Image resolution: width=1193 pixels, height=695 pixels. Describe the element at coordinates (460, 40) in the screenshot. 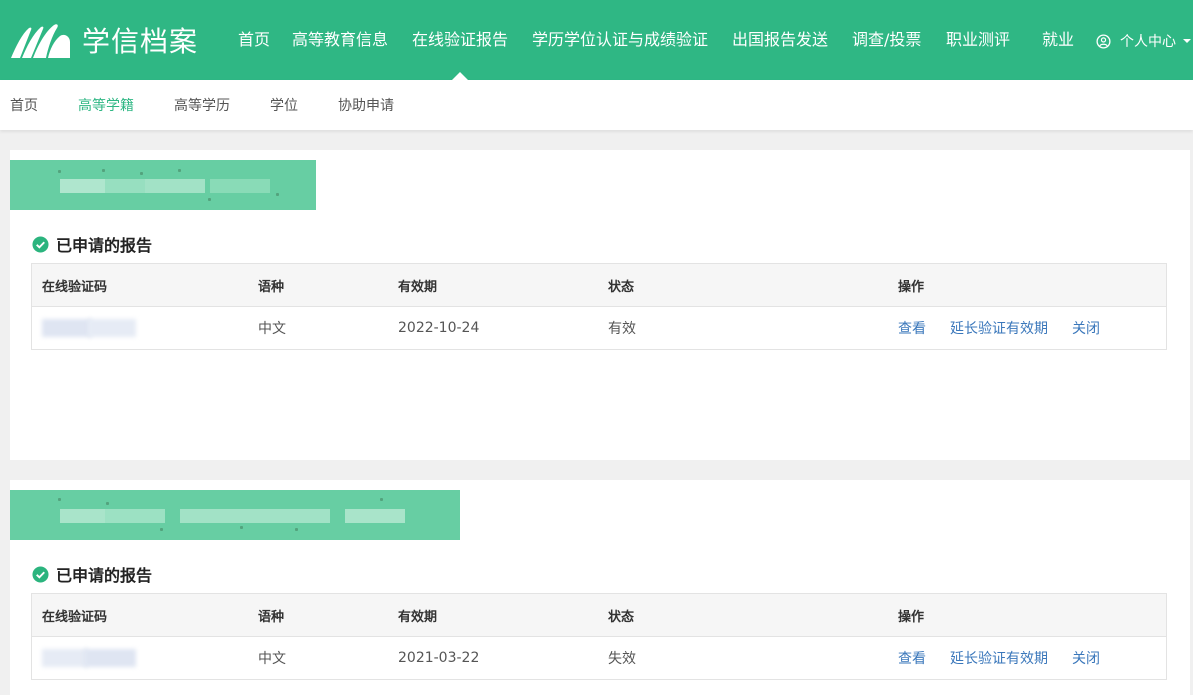

I see `nav-item-online-verification-report: 在线验证报告` at that location.